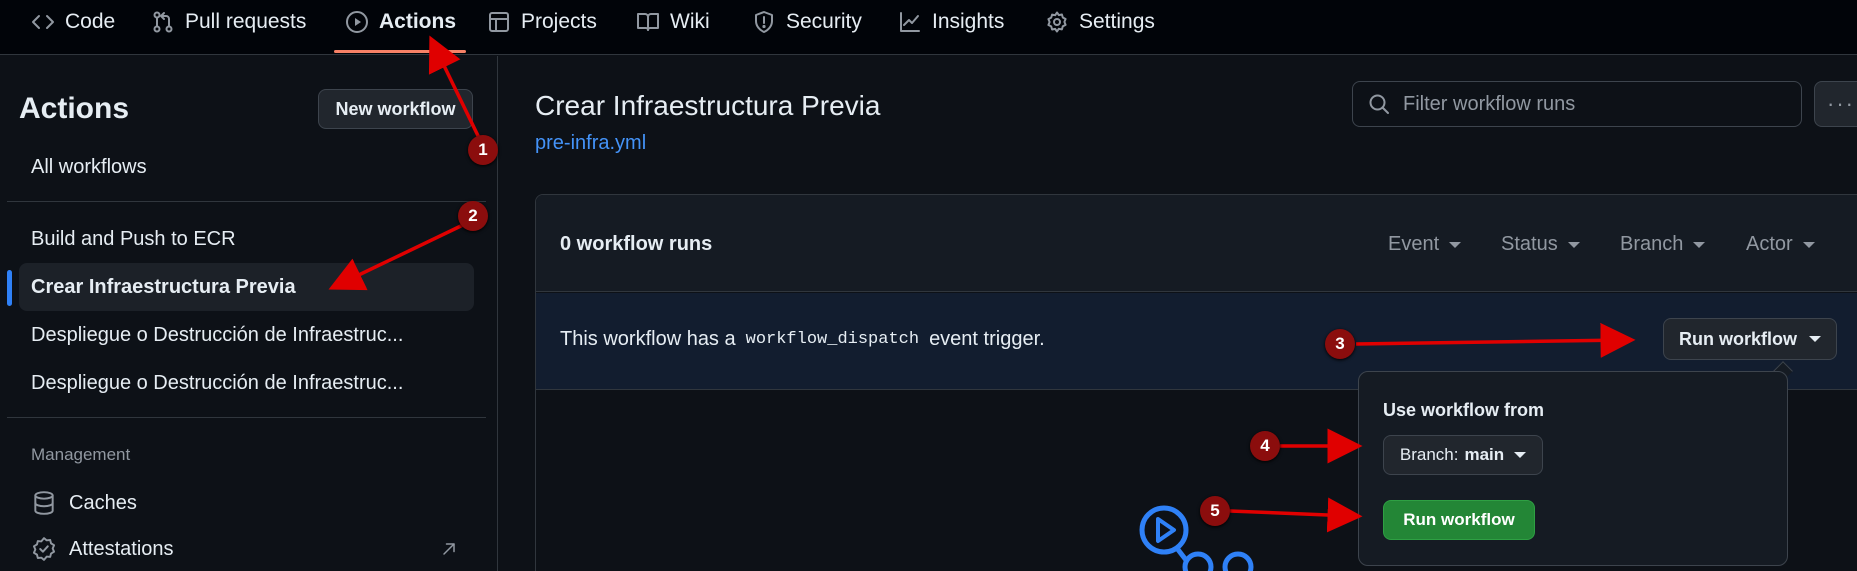 The height and width of the screenshot is (571, 1857). Describe the element at coordinates (449, 549) in the screenshot. I see `arrow-up-right-icon` at that location.